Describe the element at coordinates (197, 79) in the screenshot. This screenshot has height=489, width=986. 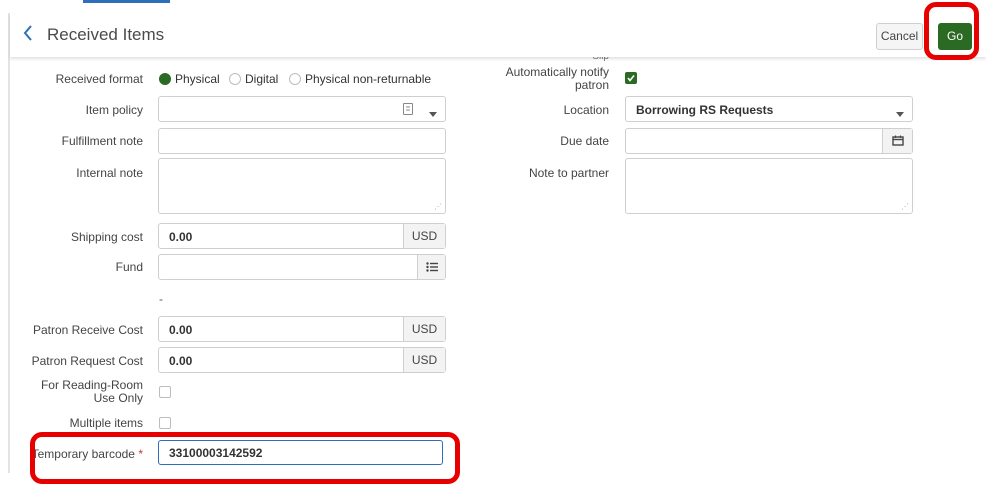
I see `radio-physical-label: Physical` at that location.